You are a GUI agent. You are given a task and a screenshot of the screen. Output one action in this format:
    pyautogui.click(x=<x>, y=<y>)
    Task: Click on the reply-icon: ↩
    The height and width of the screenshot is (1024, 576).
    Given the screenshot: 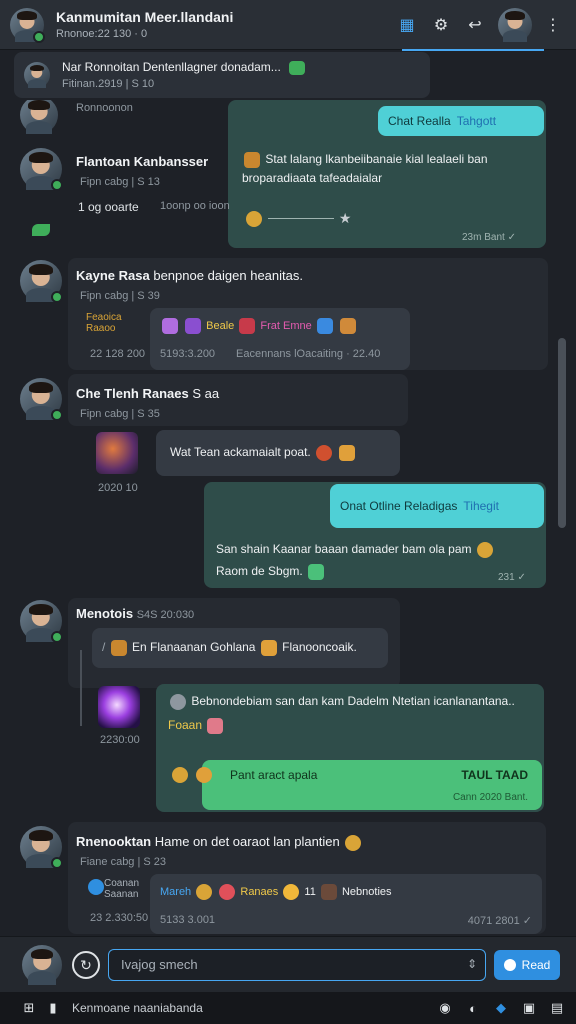 What is the action you would take?
    pyautogui.click(x=475, y=25)
    